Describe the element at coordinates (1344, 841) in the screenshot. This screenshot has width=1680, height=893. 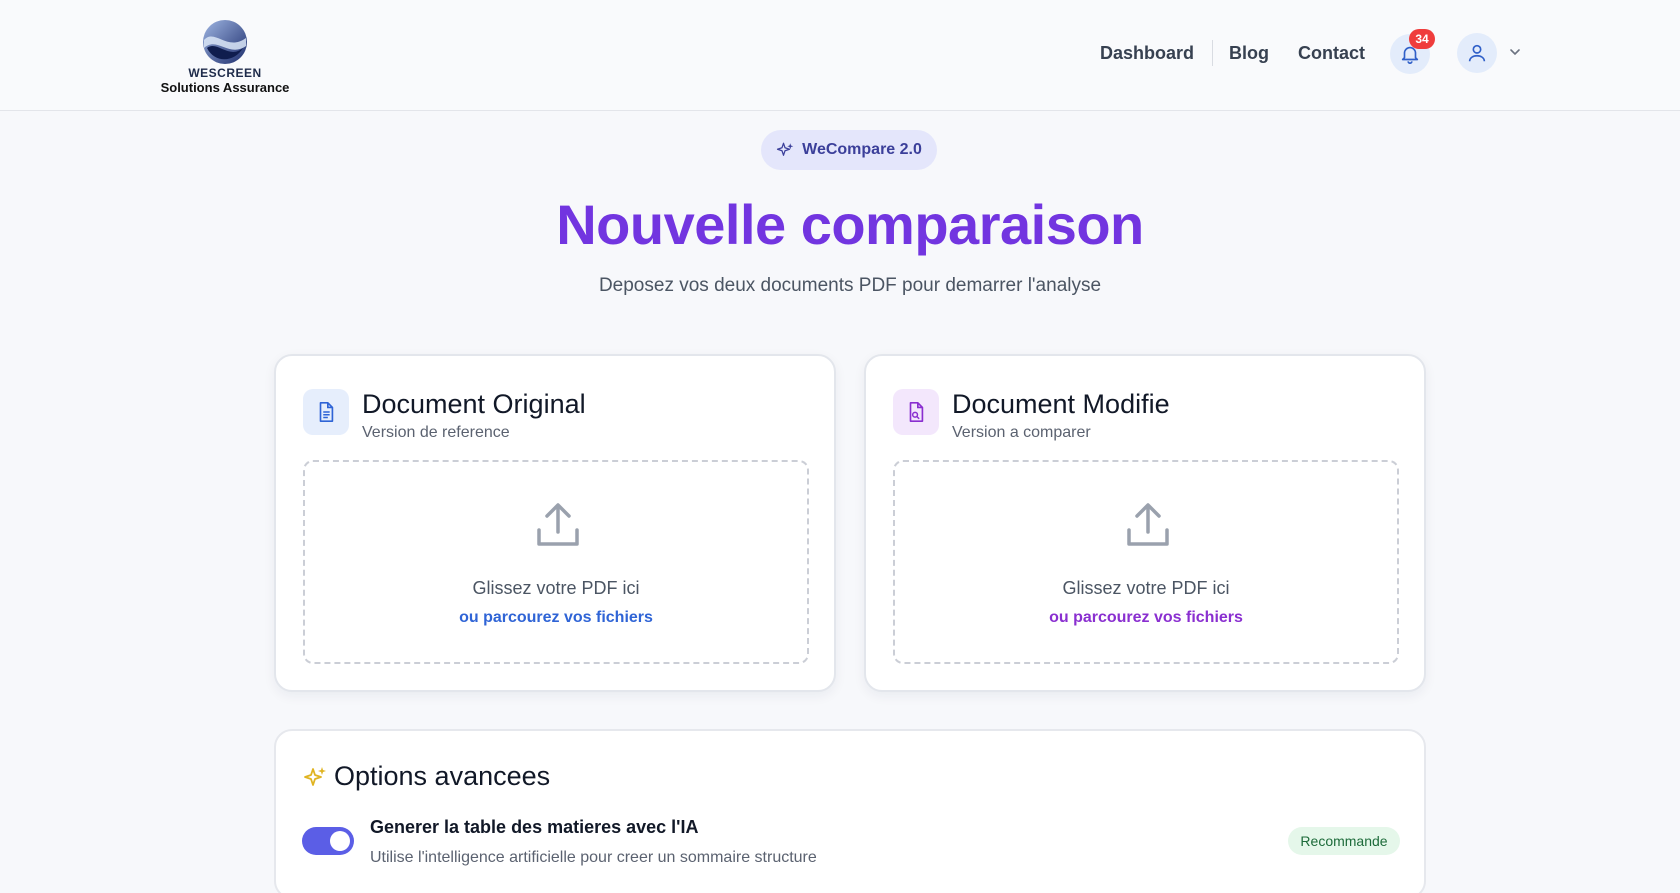
I see `recommended-badge: Recommande` at that location.